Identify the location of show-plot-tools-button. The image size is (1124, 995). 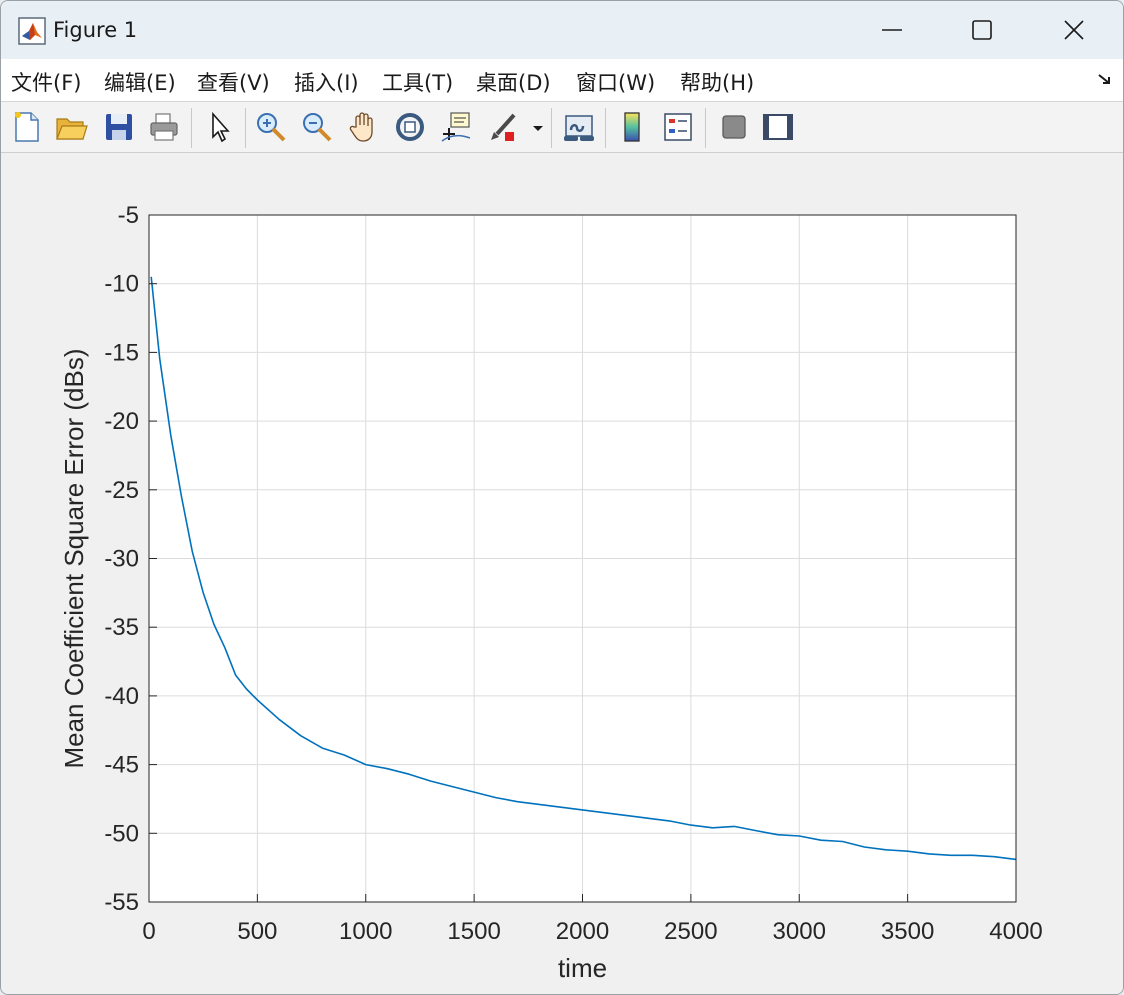
(778, 127).